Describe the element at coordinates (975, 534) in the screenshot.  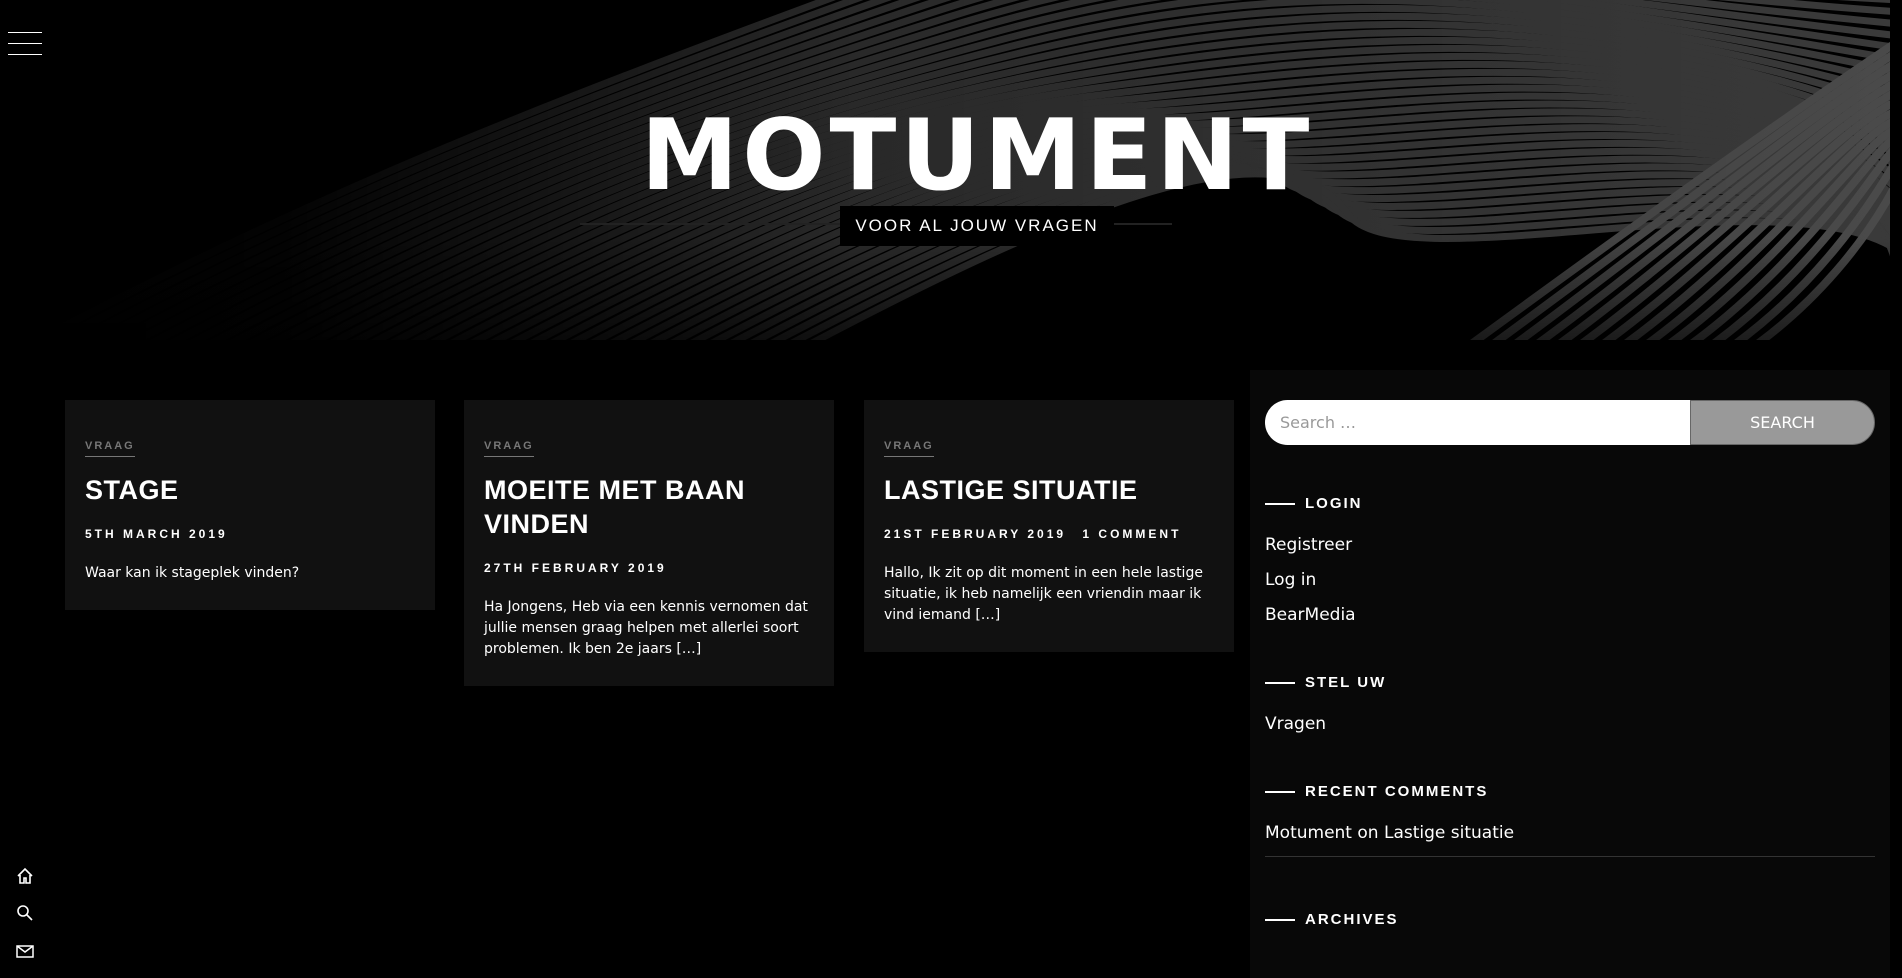
I see `post-date: 21ST FEBRUARY 2019` at that location.